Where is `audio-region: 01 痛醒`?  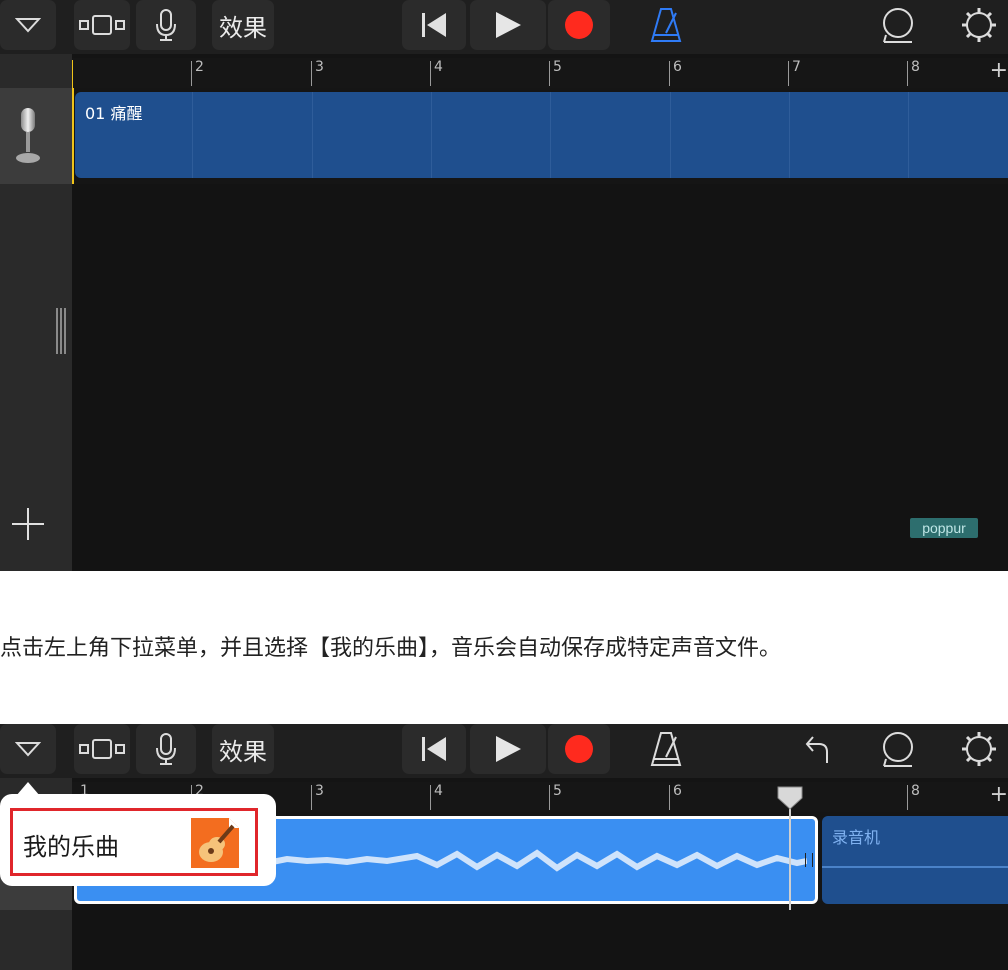 audio-region: 01 痛醒 is located at coordinates (541, 135).